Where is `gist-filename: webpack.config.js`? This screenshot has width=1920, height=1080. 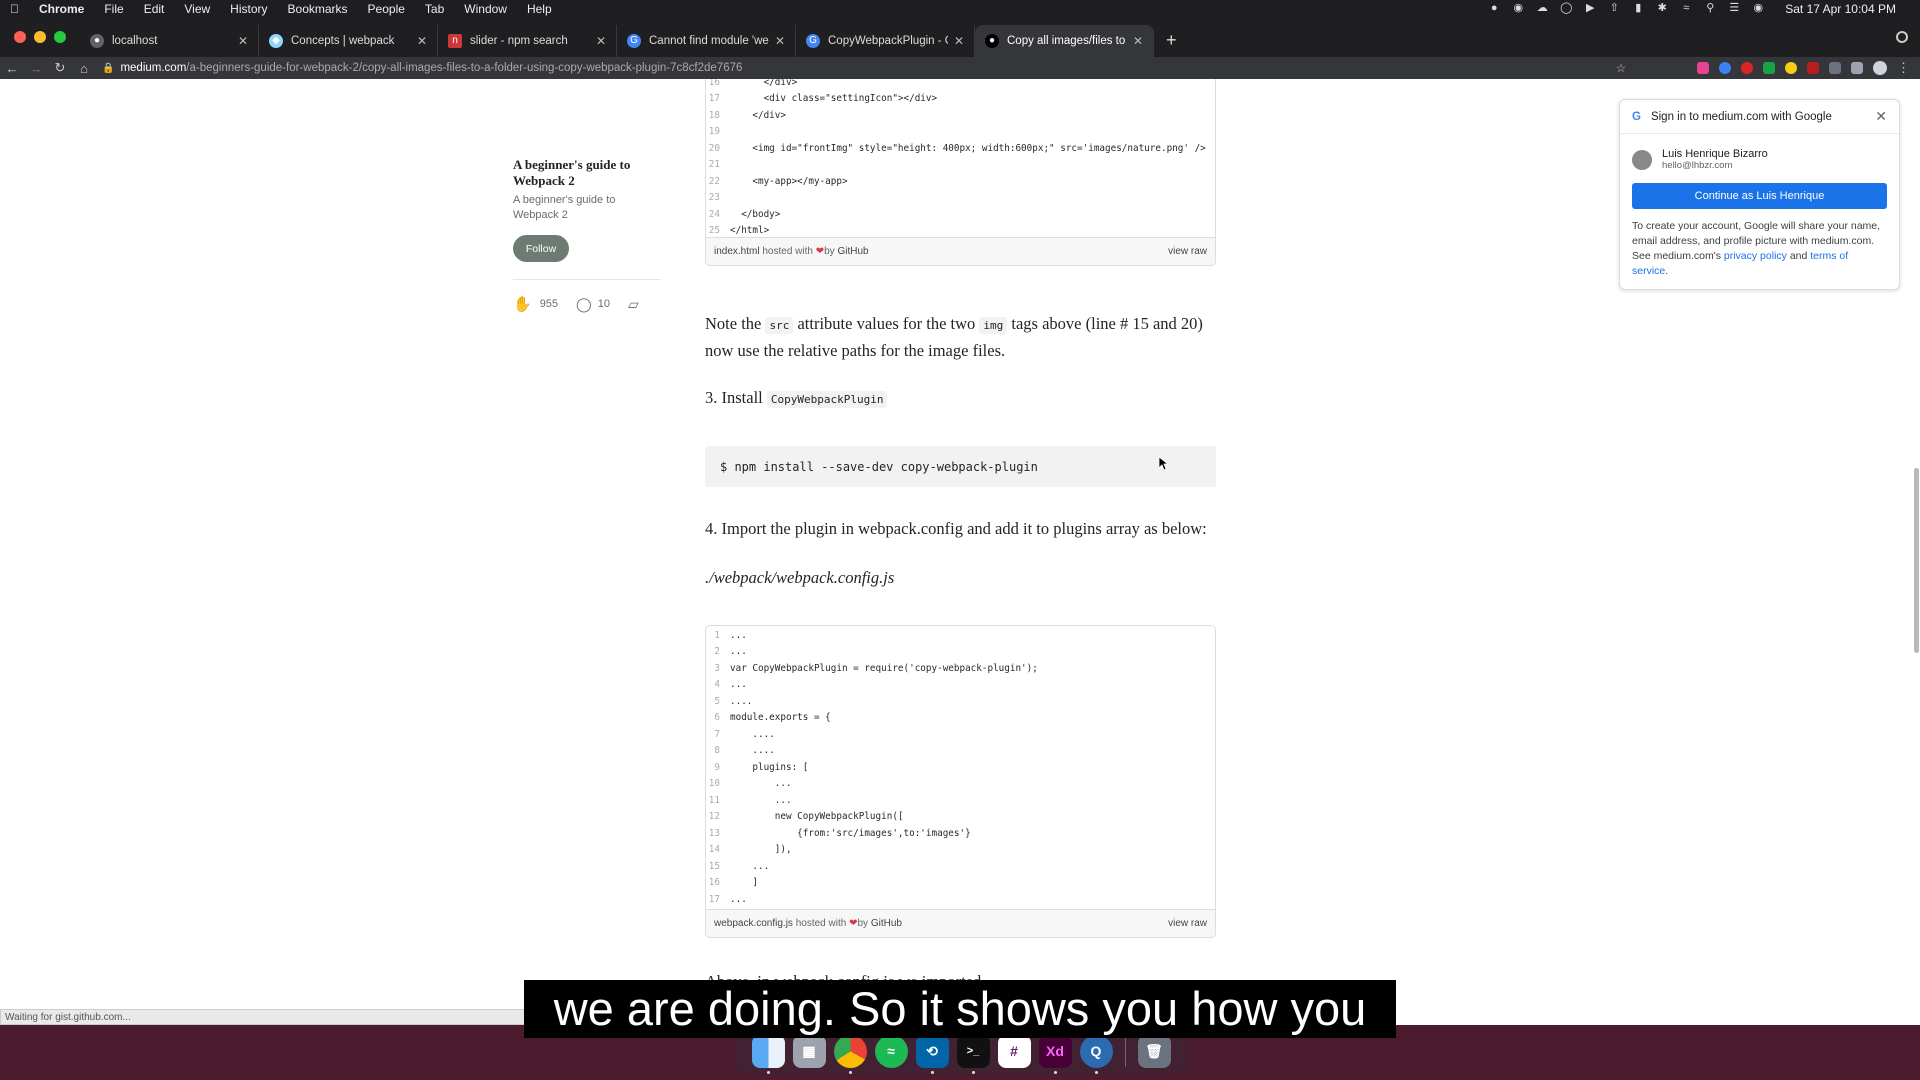 gist-filename: webpack.config.js is located at coordinates (753, 923).